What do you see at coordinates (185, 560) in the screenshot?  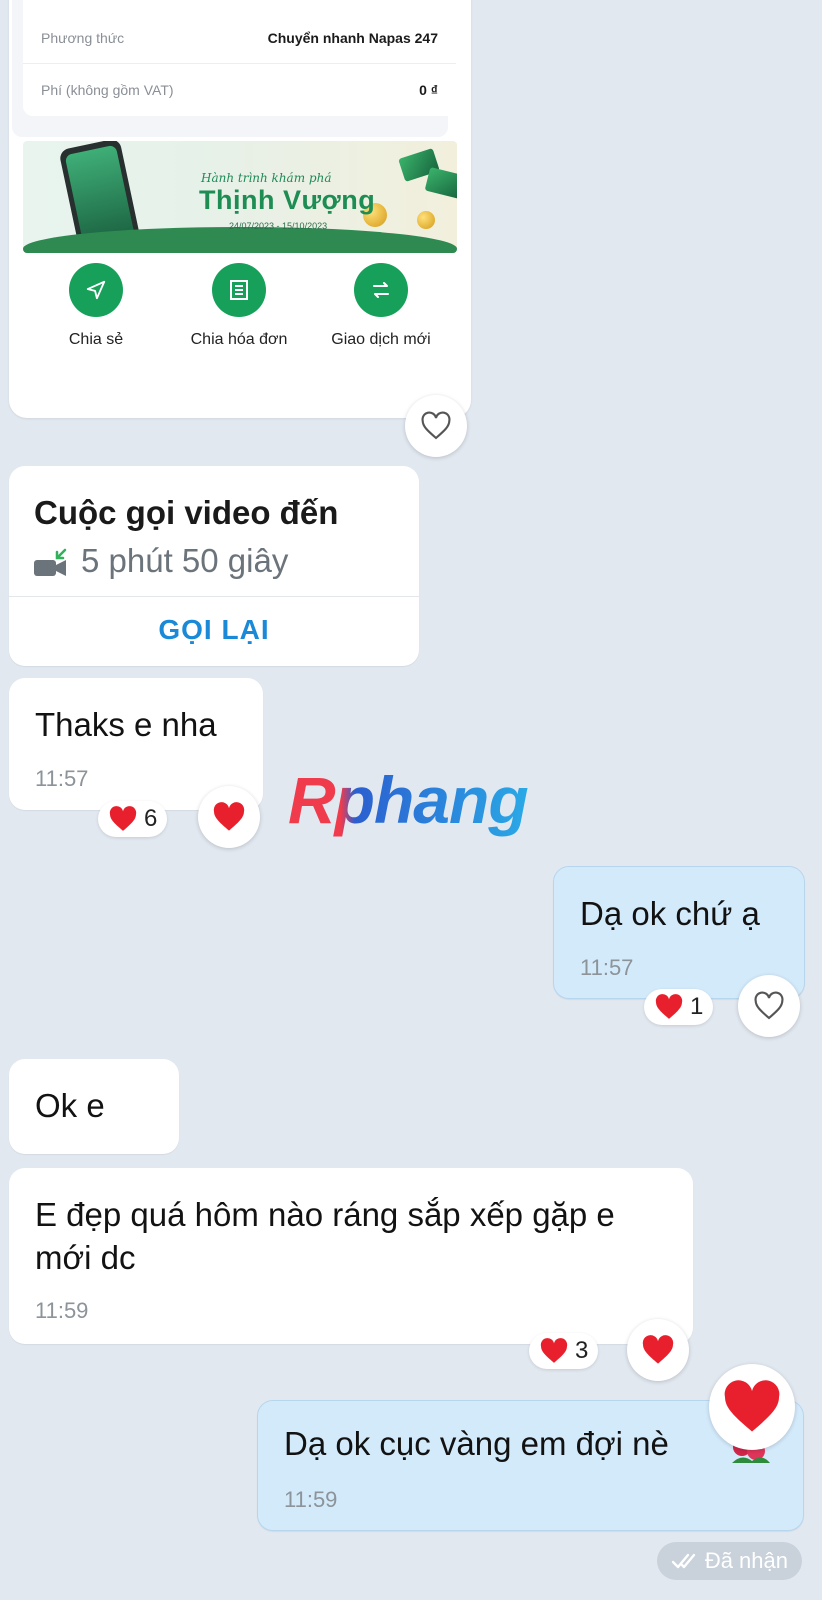 I see `call-duration: 5 phút 50 giây` at bounding box center [185, 560].